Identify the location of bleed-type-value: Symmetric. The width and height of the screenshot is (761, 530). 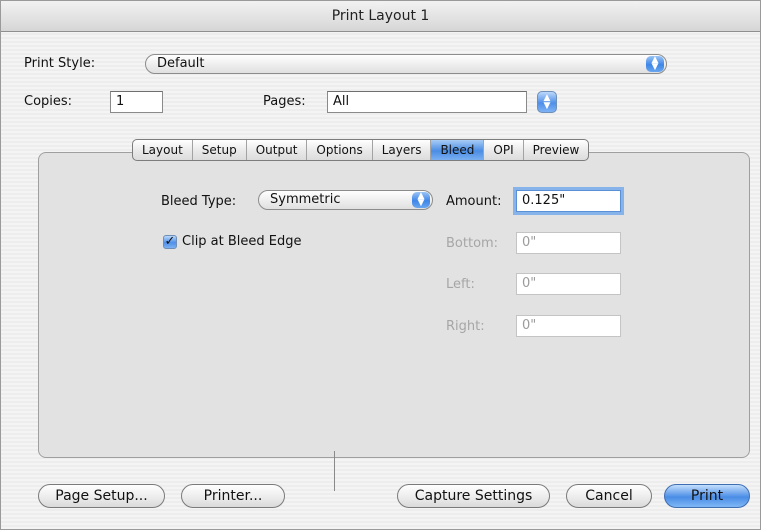
(305, 199).